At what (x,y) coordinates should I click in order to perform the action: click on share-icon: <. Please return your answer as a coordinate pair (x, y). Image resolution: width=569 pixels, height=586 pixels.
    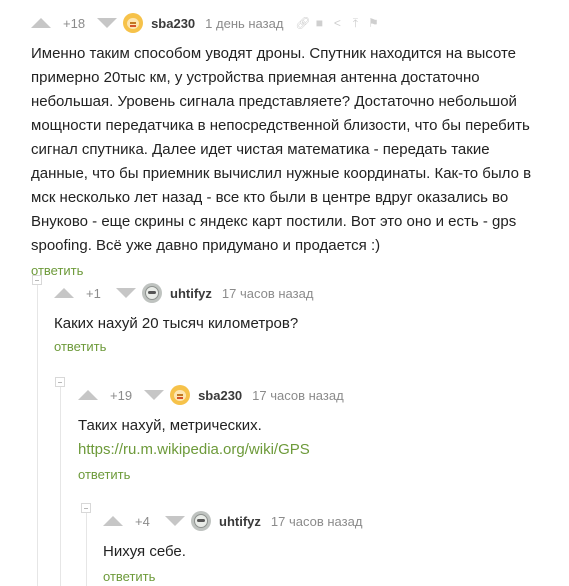
    Looking at the image, I should click on (337, 23).